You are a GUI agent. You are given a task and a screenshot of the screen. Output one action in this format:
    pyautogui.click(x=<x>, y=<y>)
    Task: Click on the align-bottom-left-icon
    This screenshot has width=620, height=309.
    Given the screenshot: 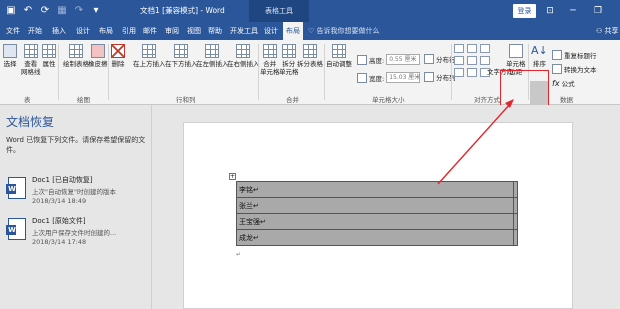 What is the action you would take?
    pyautogui.click(x=459, y=72)
    